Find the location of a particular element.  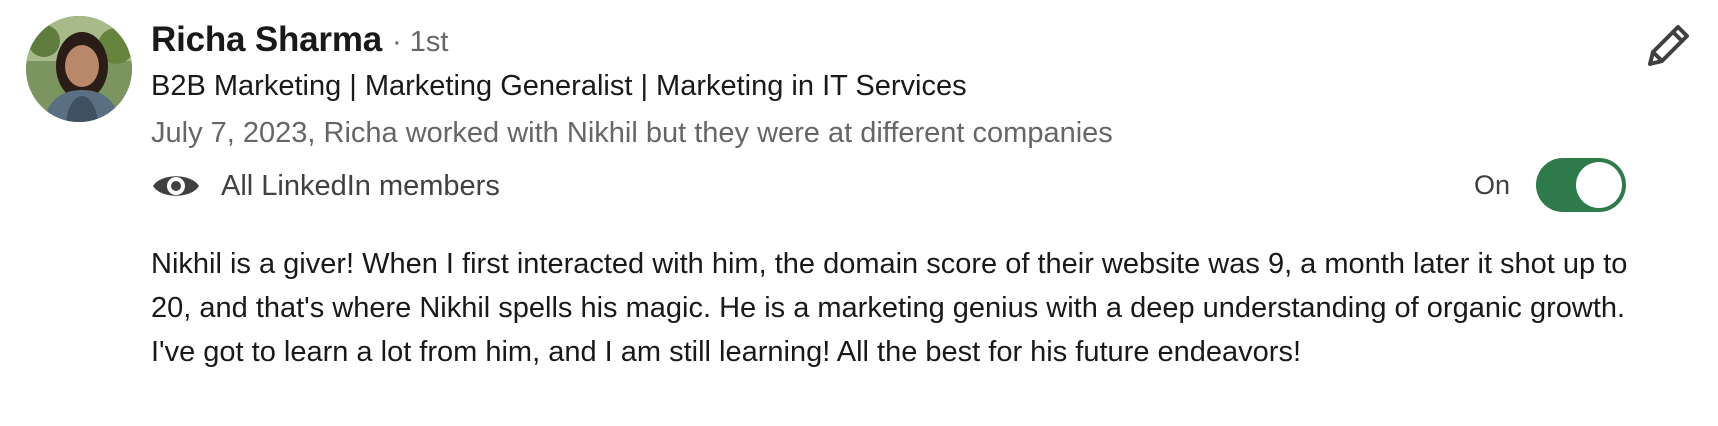

eye-icon is located at coordinates (176, 186).